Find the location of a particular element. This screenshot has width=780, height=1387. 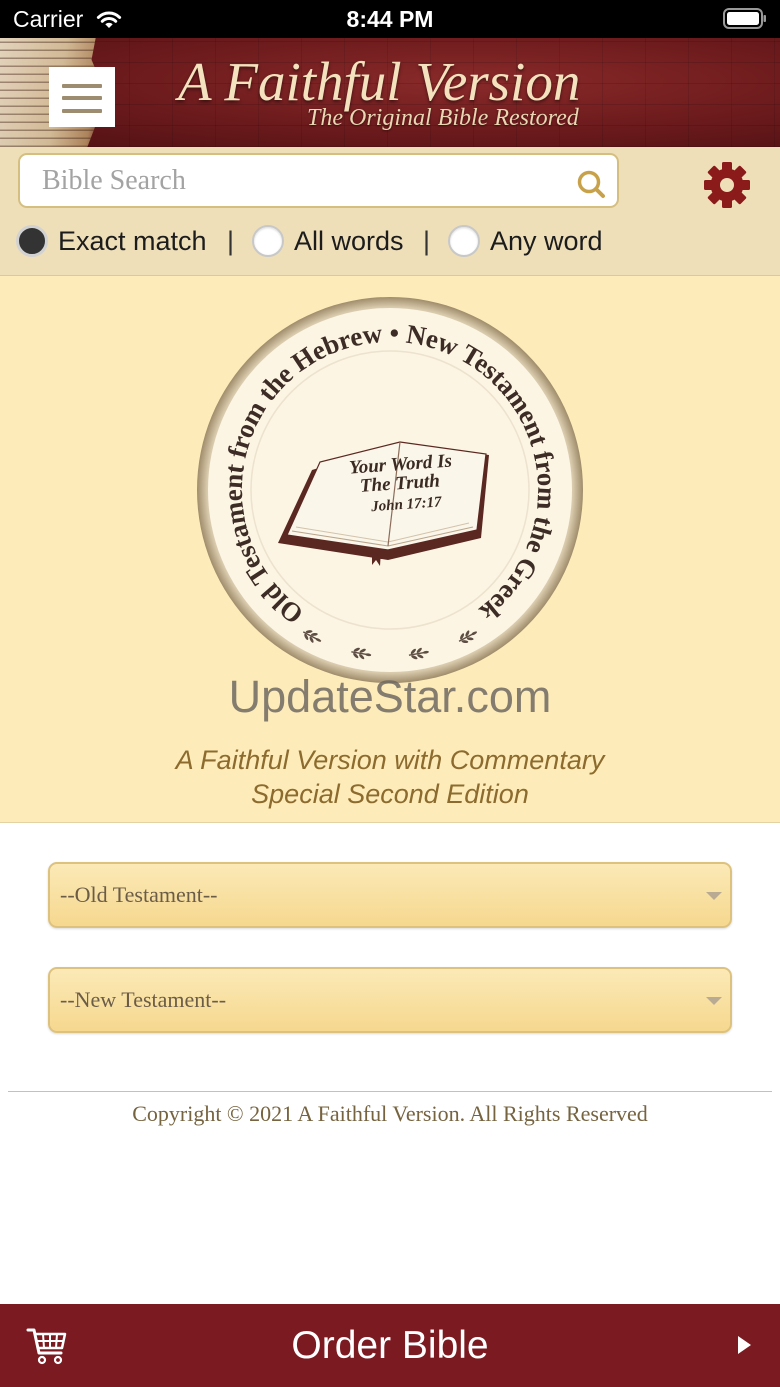

order-bible-button: Order Bible is located at coordinates (390, 1345).